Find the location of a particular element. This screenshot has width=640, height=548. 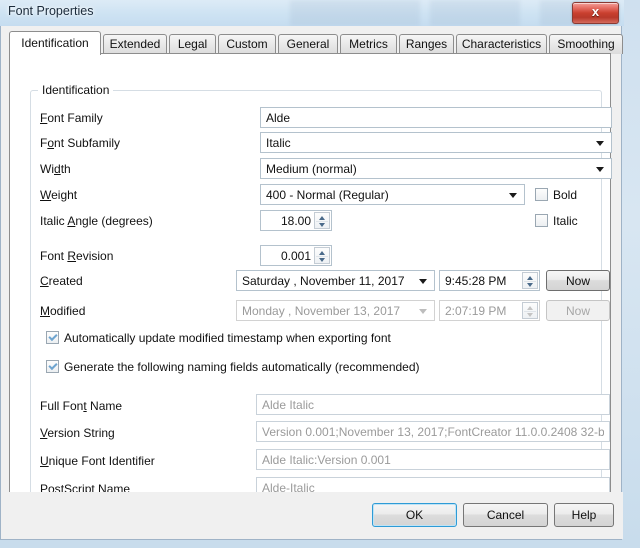

ok-button: OK is located at coordinates (414, 515).